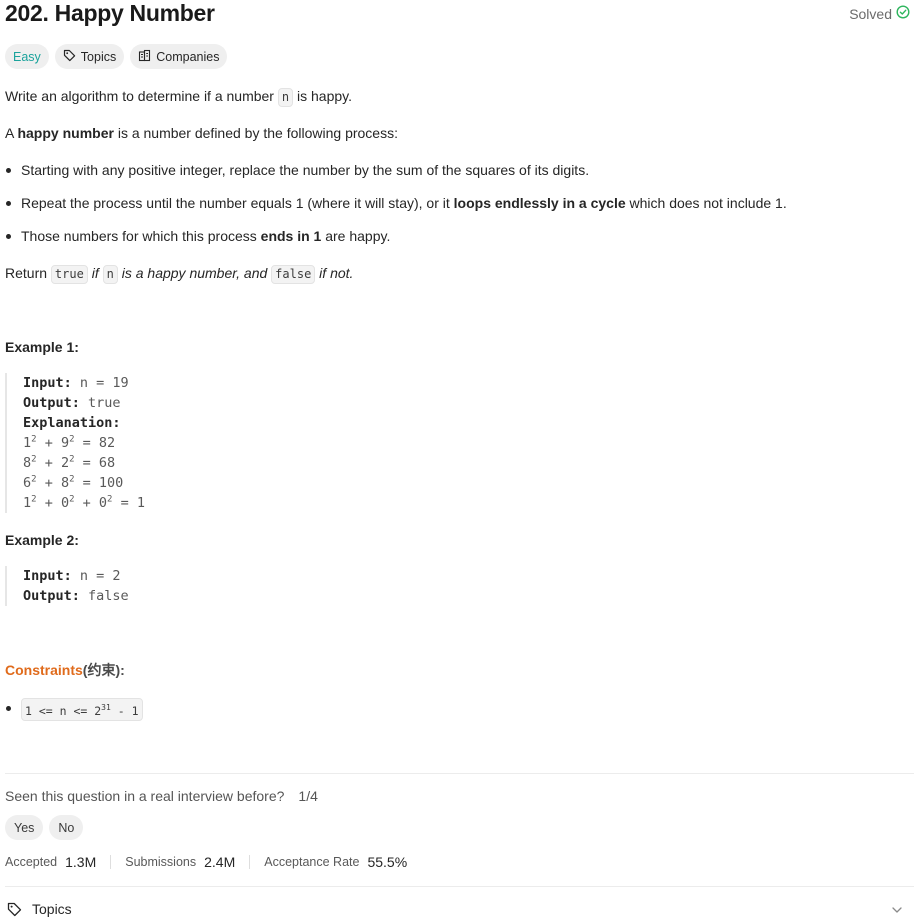 Image resolution: width=914 pixels, height=918 pixels. What do you see at coordinates (308, 796) in the screenshot?
I see `interview-count: 1/4` at bounding box center [308, 796].